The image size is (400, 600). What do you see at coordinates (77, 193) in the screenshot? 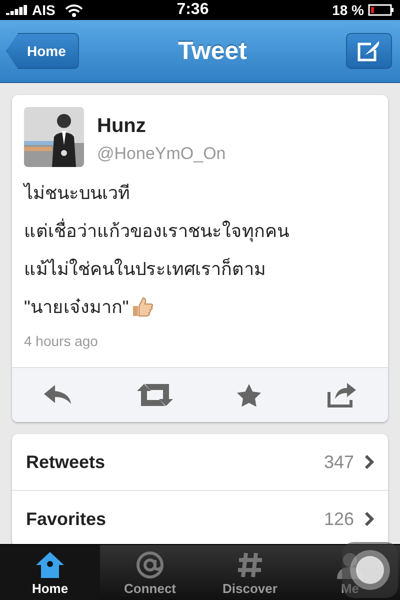
I see `tweet-text: ไม่ชนะบนเวที` at bounding box center [77, 193].